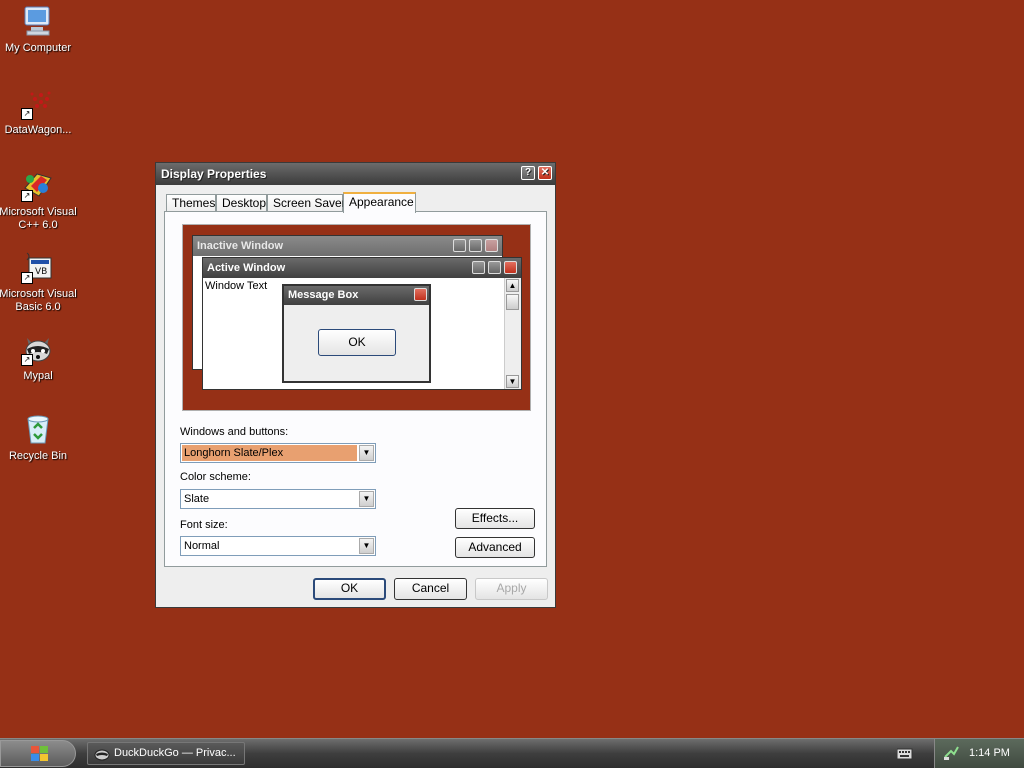 This screenshot has width=1024, height=768. I want to click on message-box-titlebar: Message Box, so click(356, 295).